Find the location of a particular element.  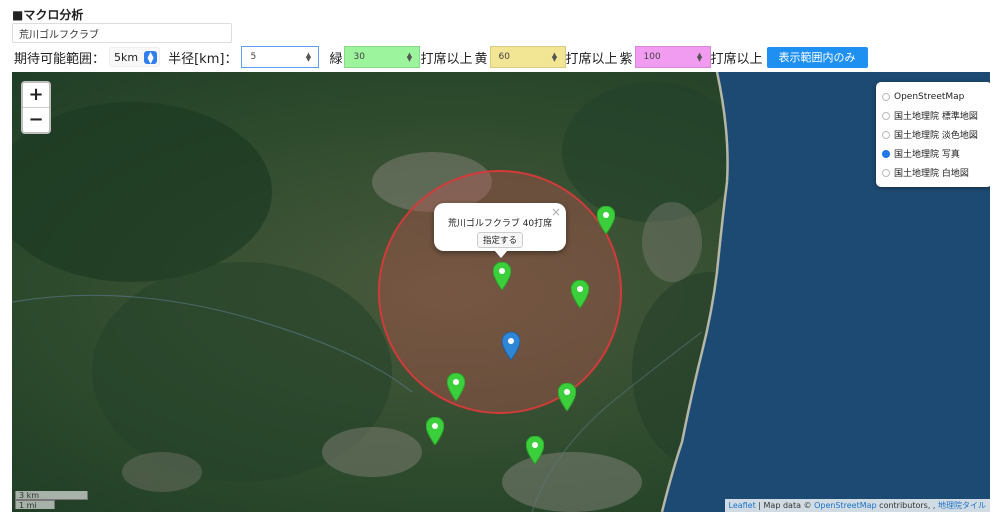

layer-option: 国土地理院 写真 is located at coordinates (934, 153).